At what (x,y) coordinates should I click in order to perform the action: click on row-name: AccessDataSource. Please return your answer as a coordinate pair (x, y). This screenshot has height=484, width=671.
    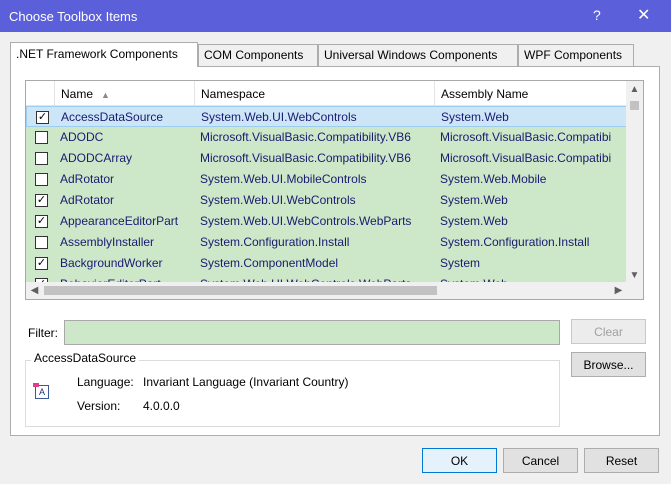
    Looking at the image, I should click on (112, 117).